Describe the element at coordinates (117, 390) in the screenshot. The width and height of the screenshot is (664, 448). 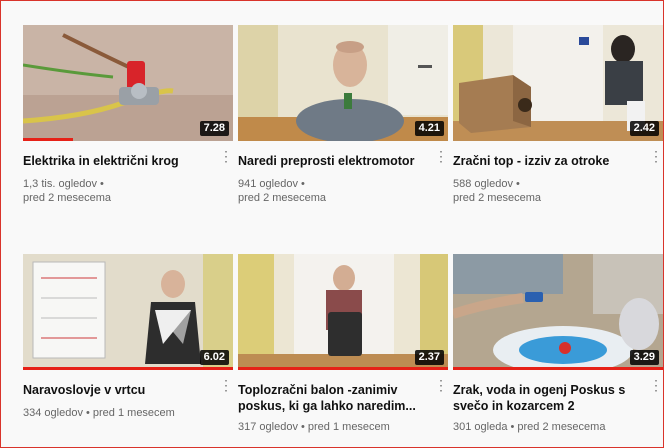
I see `video-title: Naravoslovje v vrtcu` at that location.